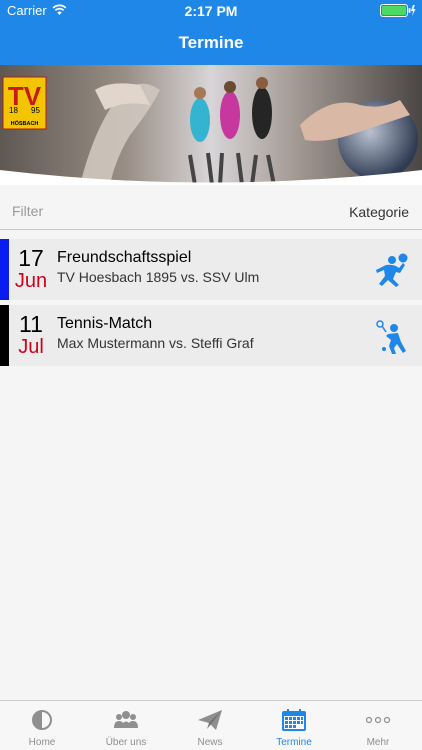 Image resolution: width=422 pixels, height=750 pixels. What do you see at coordinates (155, 343) in the screenshot?
I see `event-subtitle: Max Mustermann vs. Steffi Graf` at bounding box center [155, 343].